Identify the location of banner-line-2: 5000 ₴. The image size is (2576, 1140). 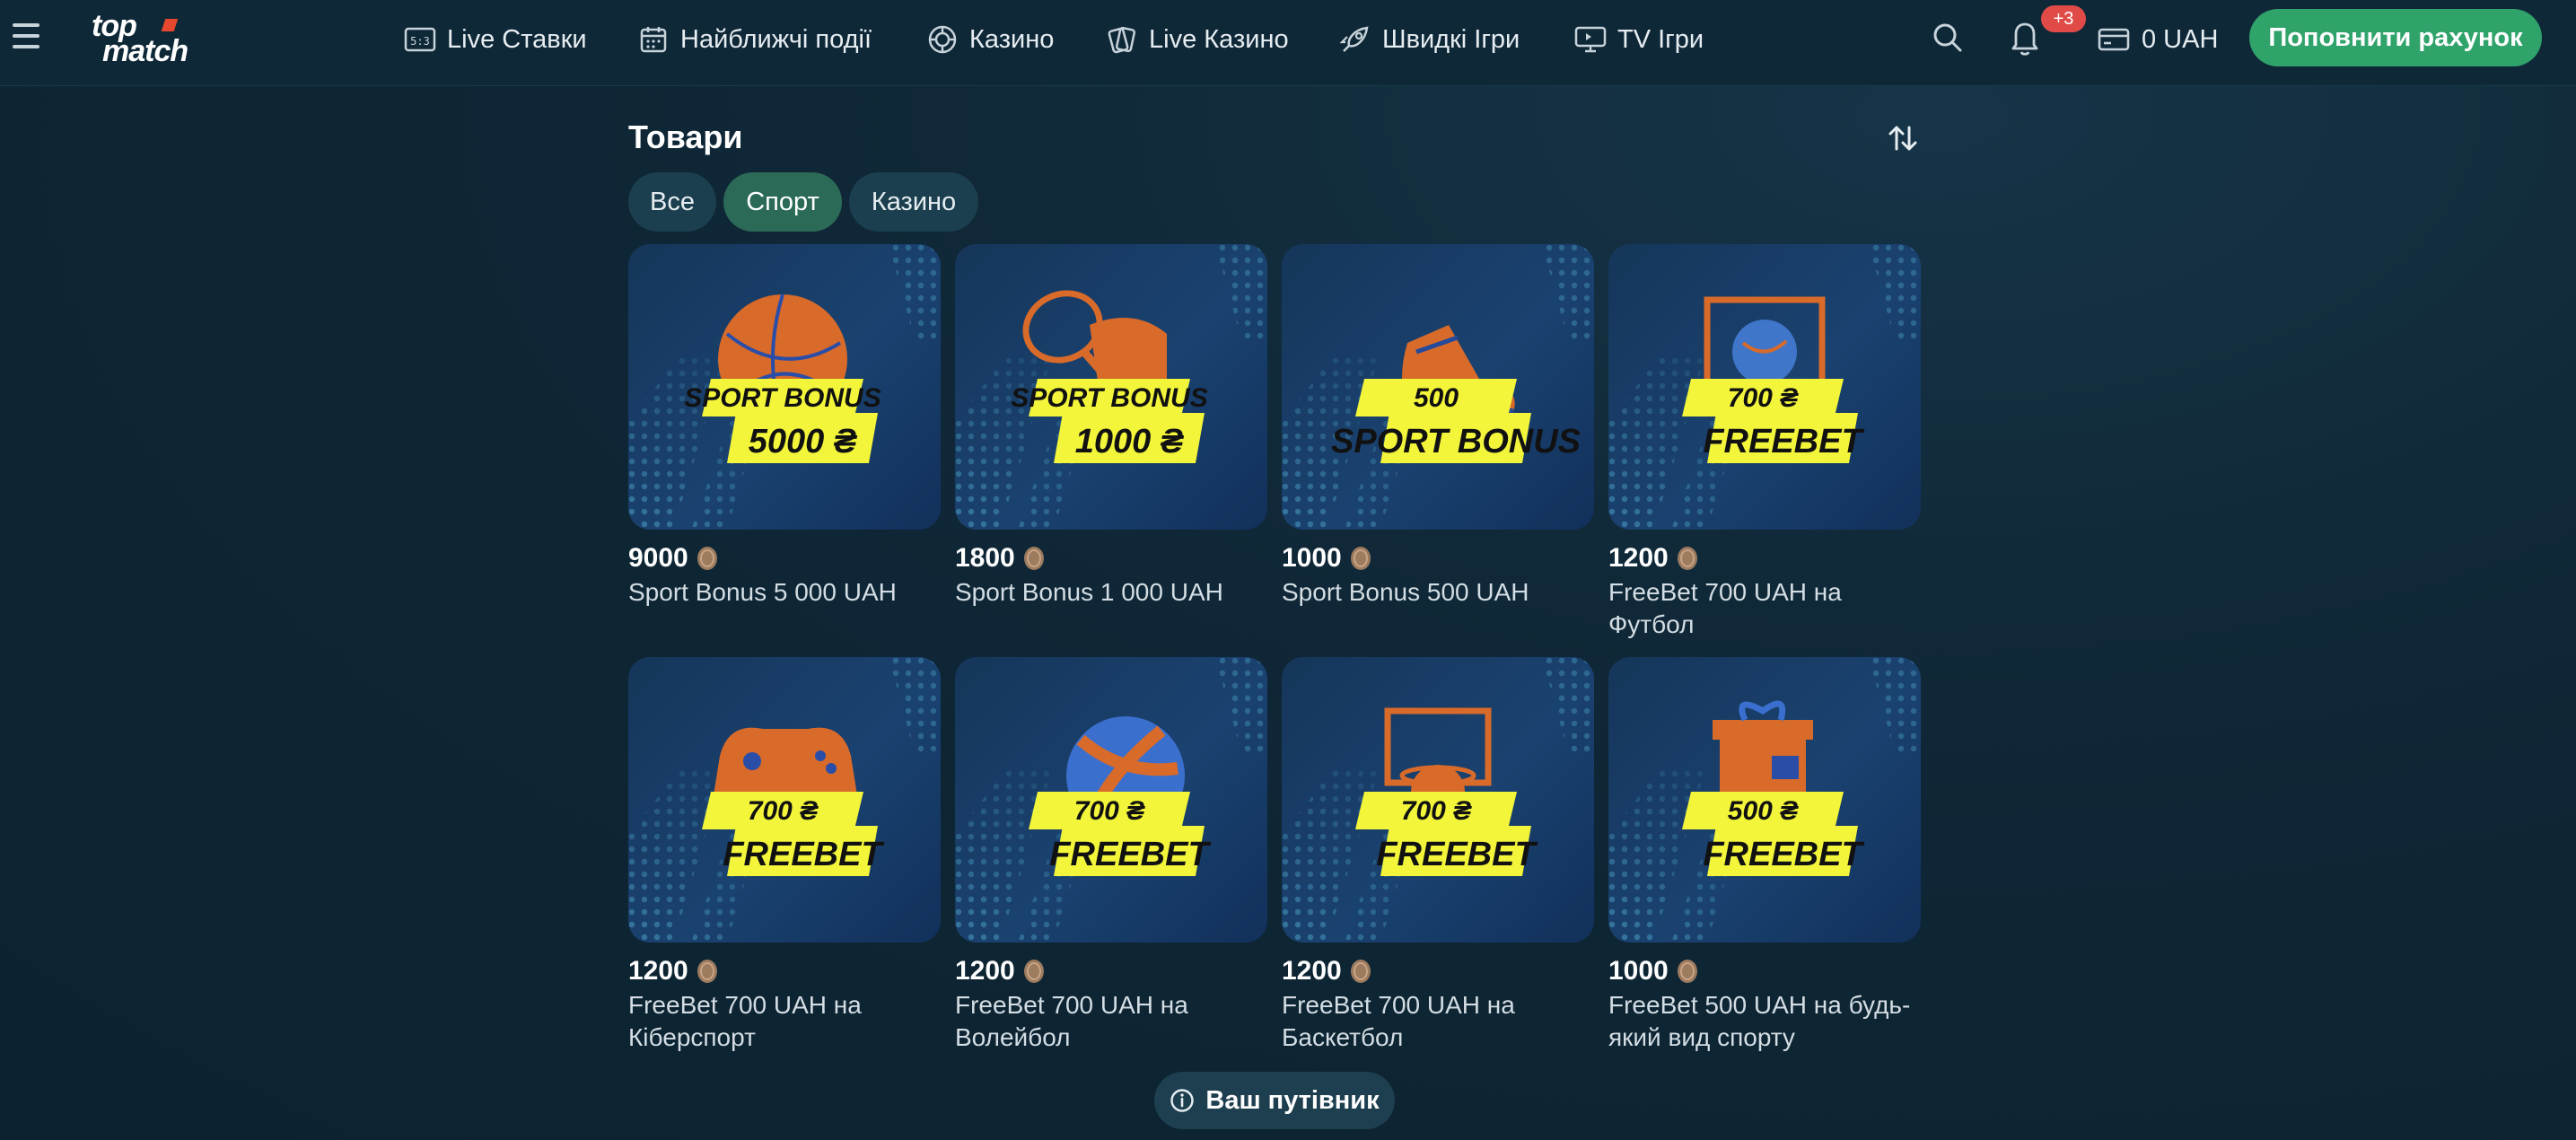
(803, 441).